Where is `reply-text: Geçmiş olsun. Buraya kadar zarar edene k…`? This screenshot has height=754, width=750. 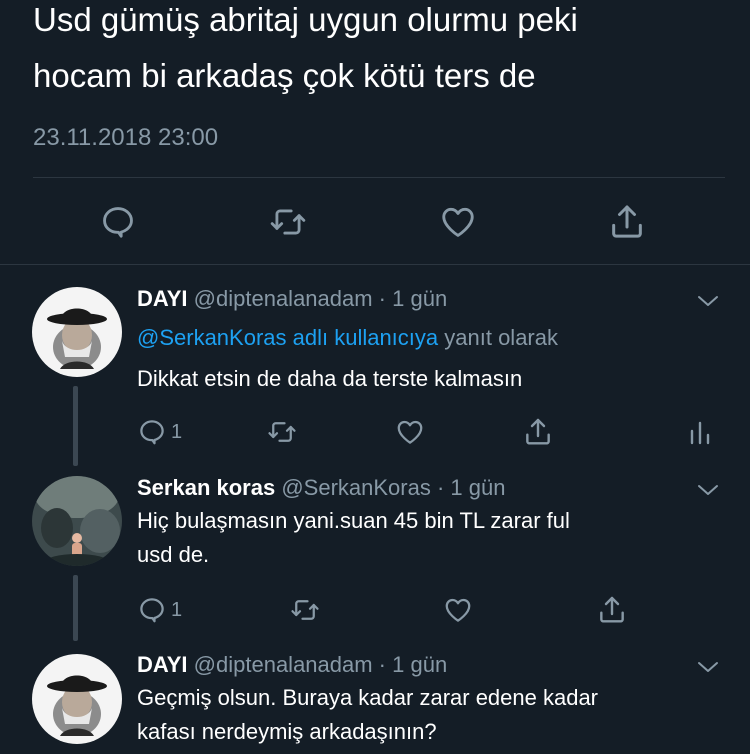 reply-text: Geçmiş olsun. Buraya kadar zarar edene k… is located at coordinates (427, 715).